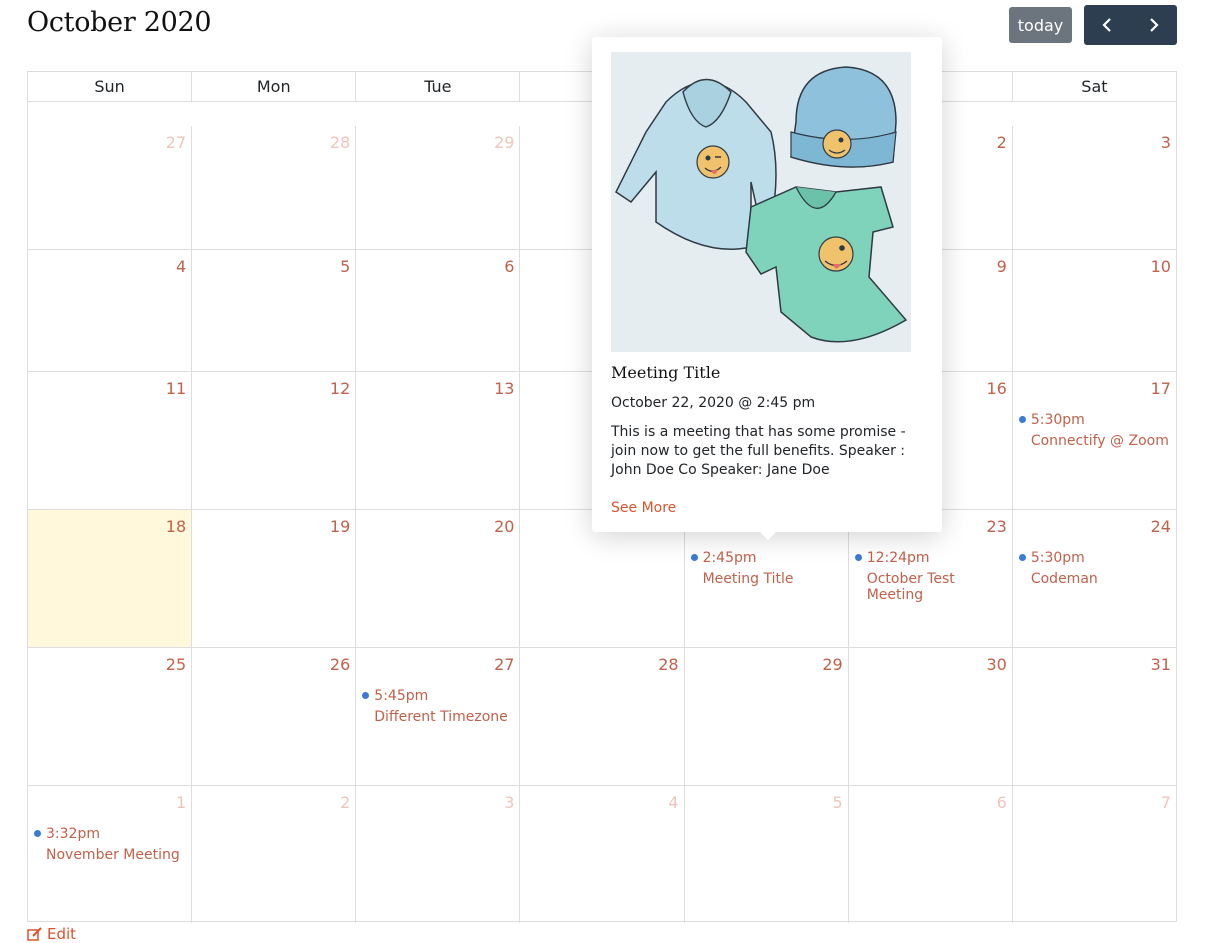 The width and height of the screenshot is (1206, 943). I want to click on day-number: 23, so click(996, 526).